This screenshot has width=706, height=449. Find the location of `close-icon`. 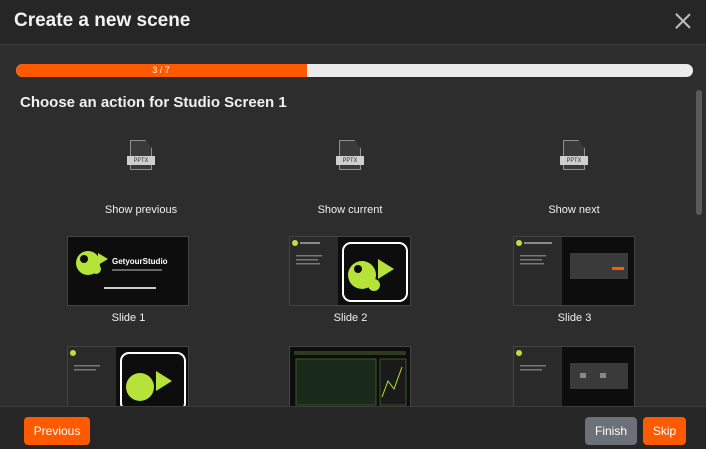

close-icon is located at coordinates (683, 21).